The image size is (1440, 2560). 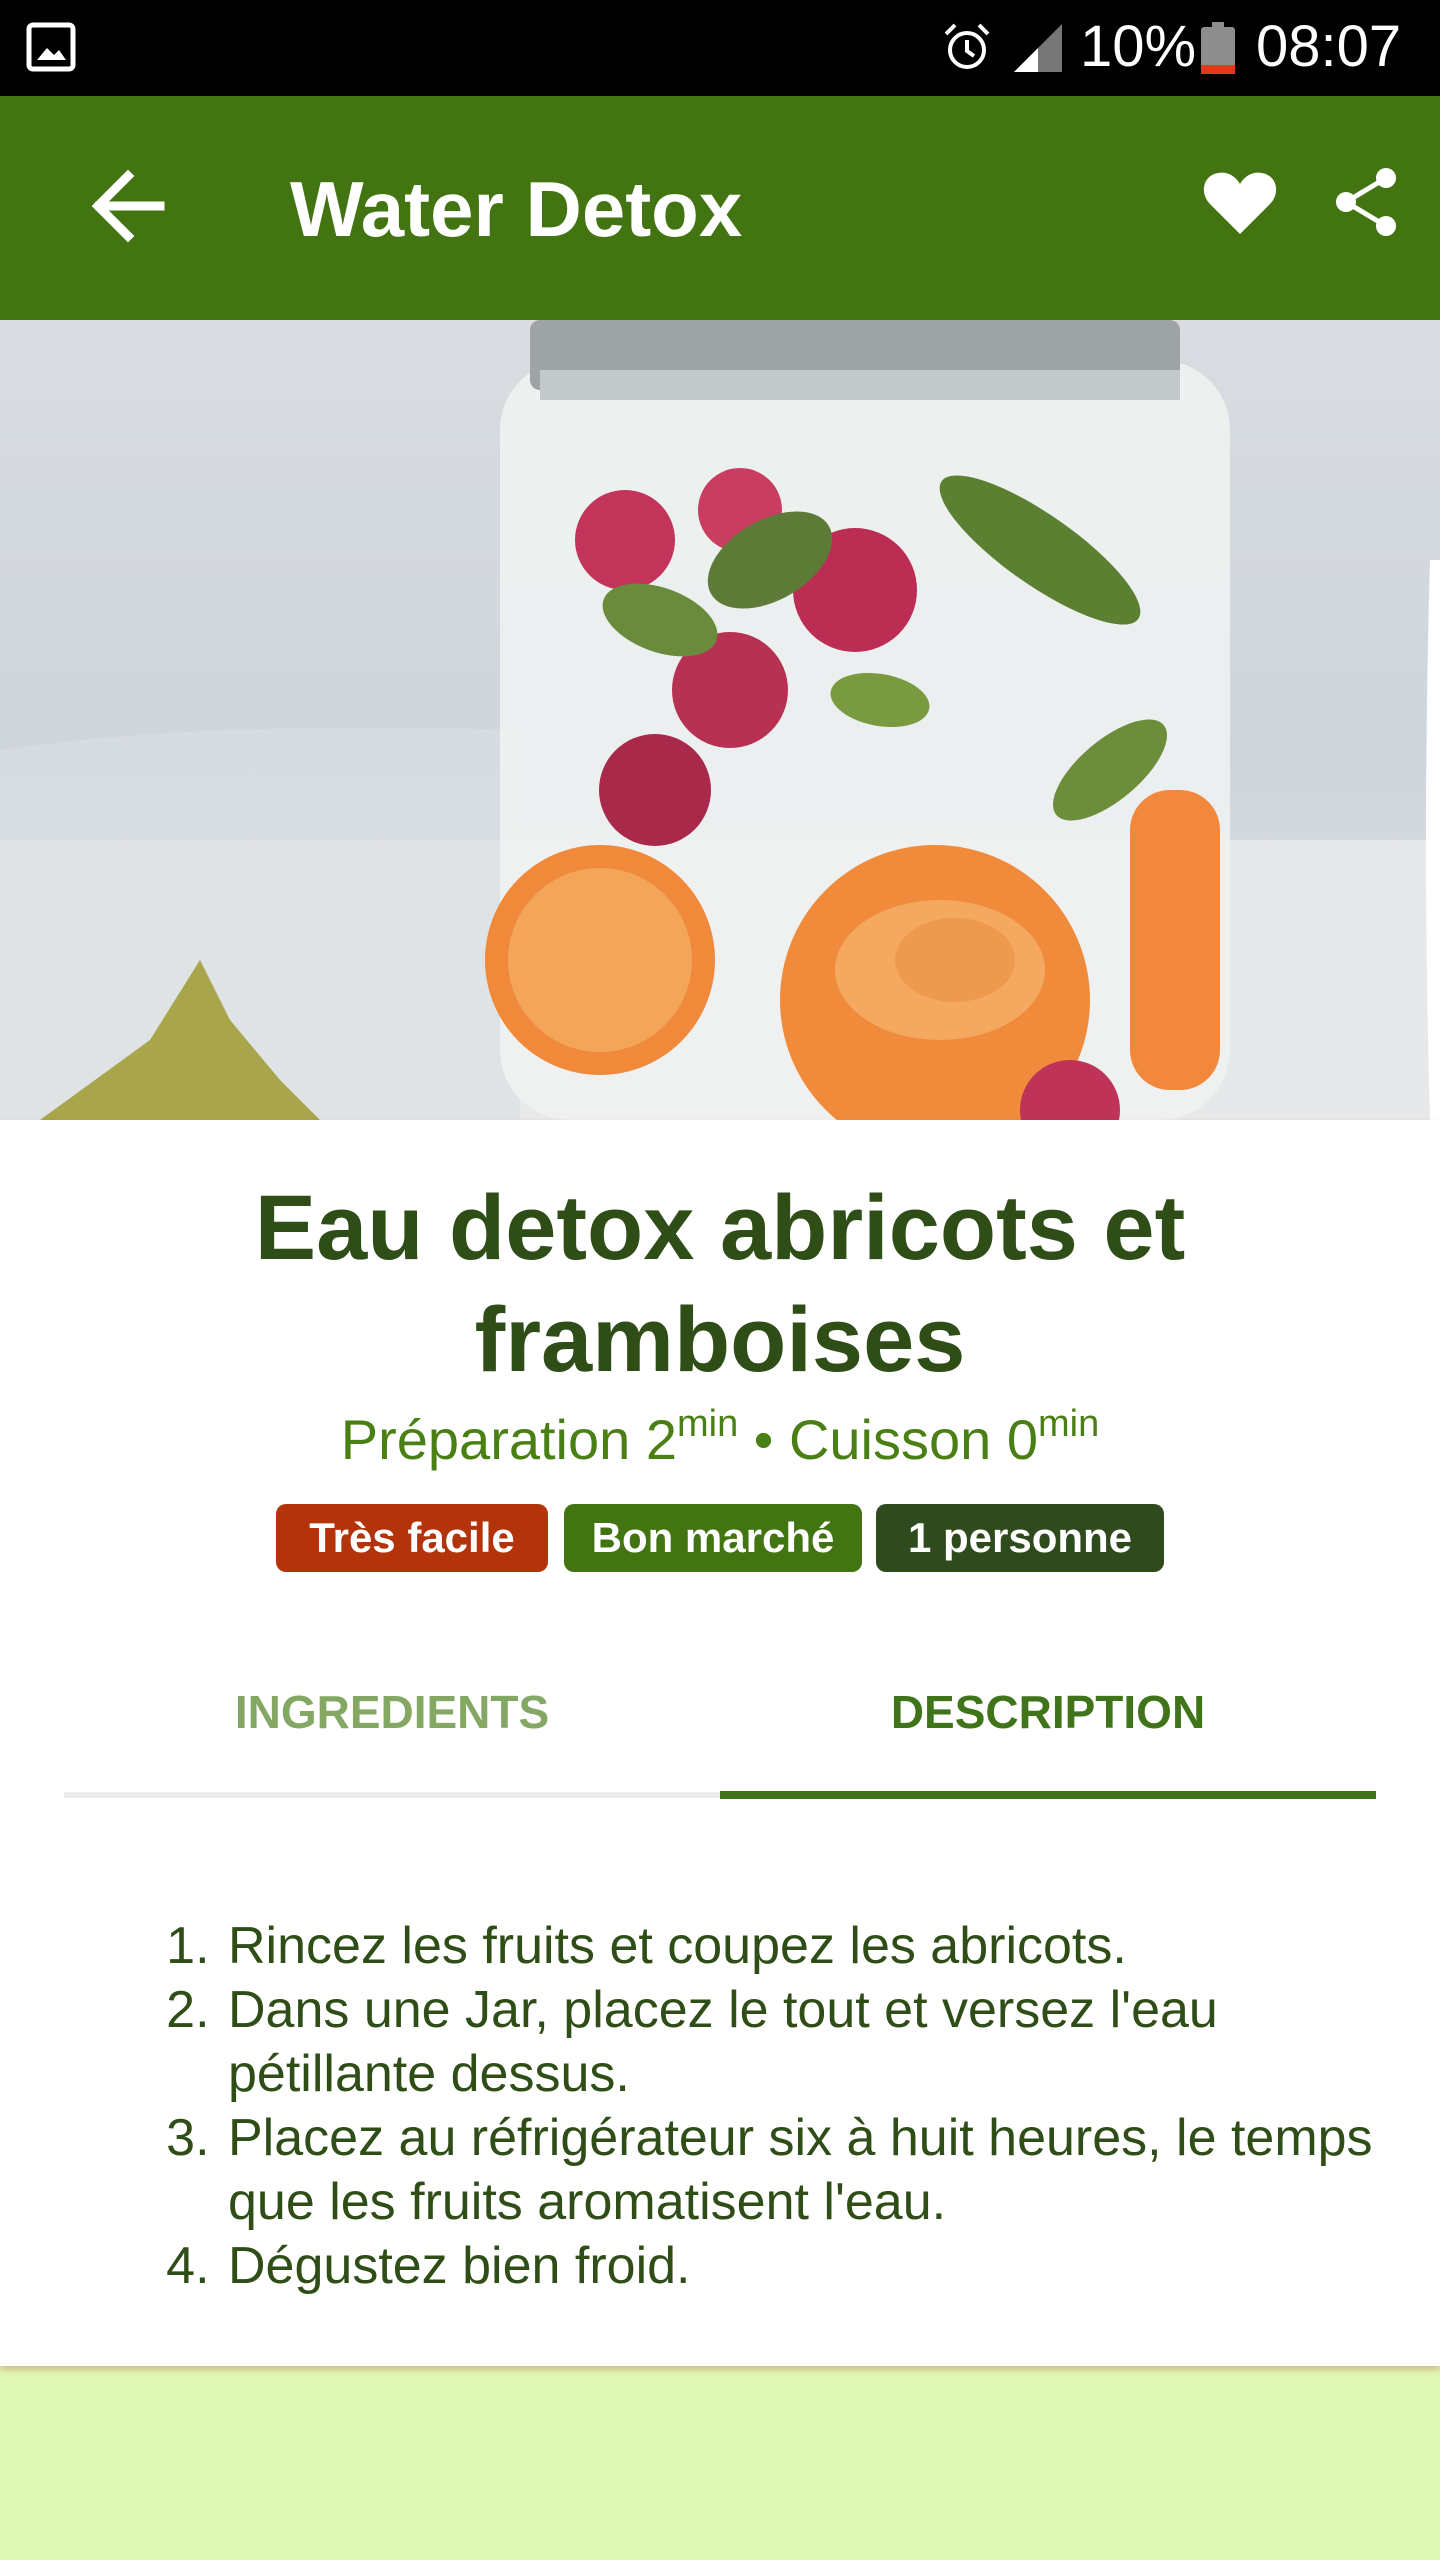 I want to click on tab-ingredients: INGREDIENTS, so click(x=392, y=1712).